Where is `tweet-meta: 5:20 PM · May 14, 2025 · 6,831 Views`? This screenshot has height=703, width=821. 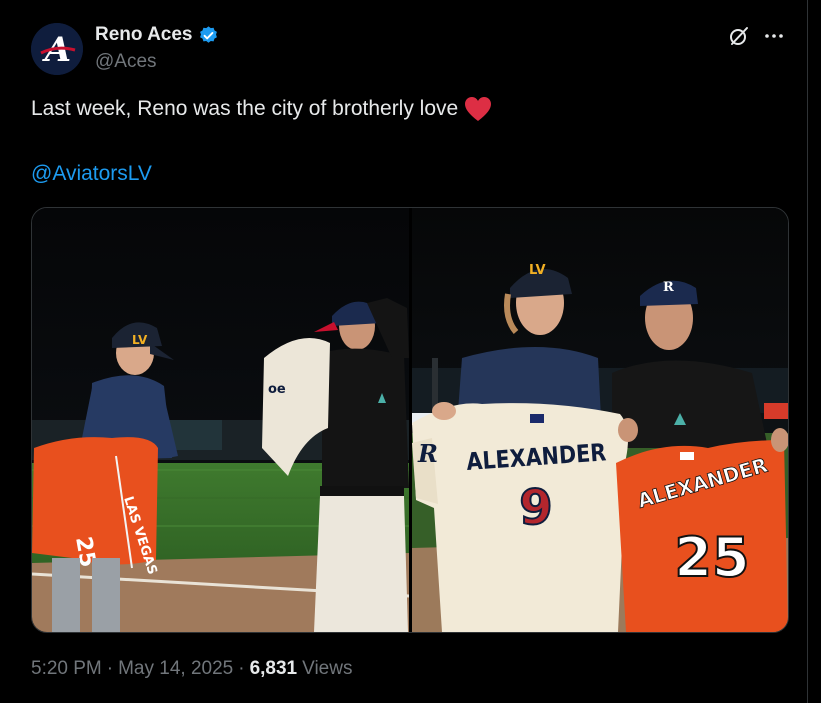
tweet-meta: 5:20 PM · May 14, 2025 · 6,831 Views is located at coordinates (191, 669).